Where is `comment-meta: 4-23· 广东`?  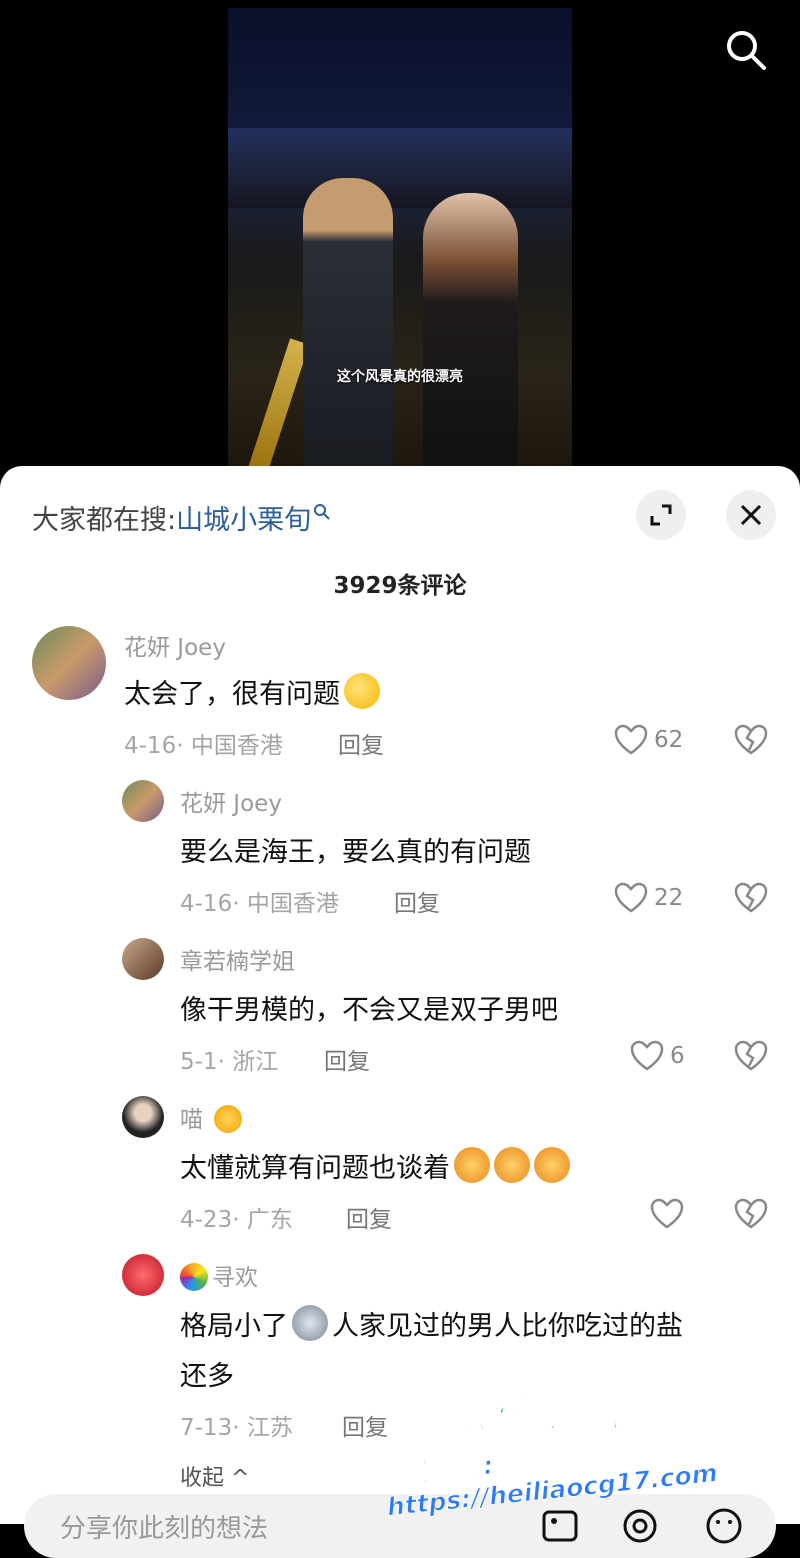 comment-meta: 4-23· 广东 is located at coordinates (236, 1220).